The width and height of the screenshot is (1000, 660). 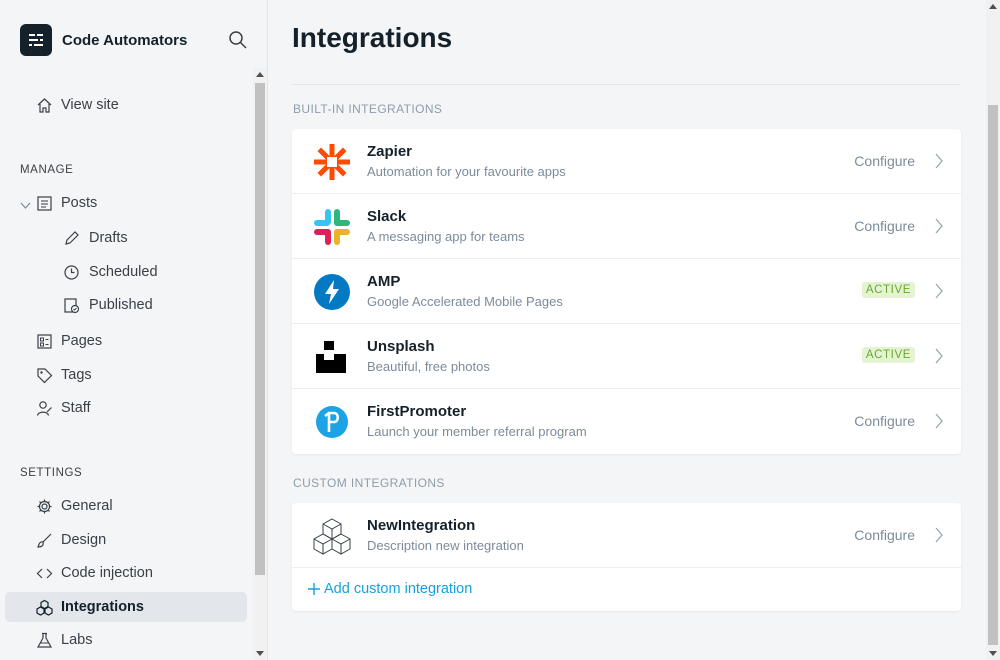 I want to click on sidebar-item-label: Tags, so click(x=76, y=375).